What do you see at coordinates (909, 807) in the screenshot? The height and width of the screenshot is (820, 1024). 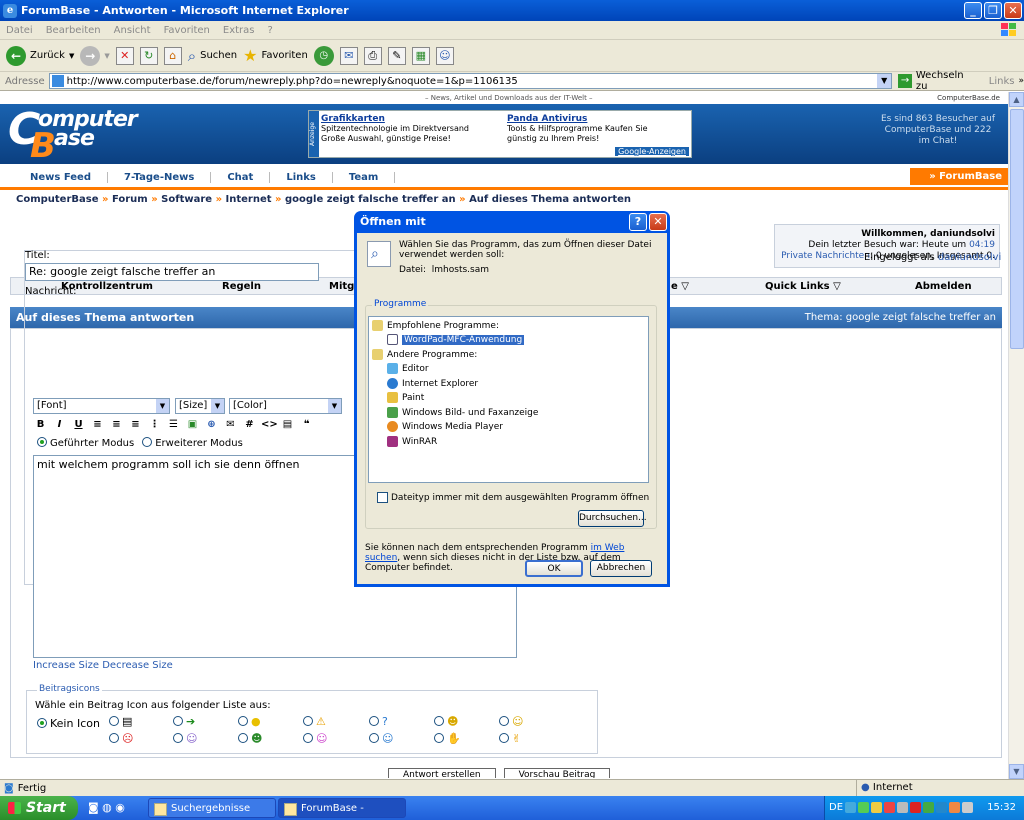 I see `tray-icons` at bounding box center [909, 807].